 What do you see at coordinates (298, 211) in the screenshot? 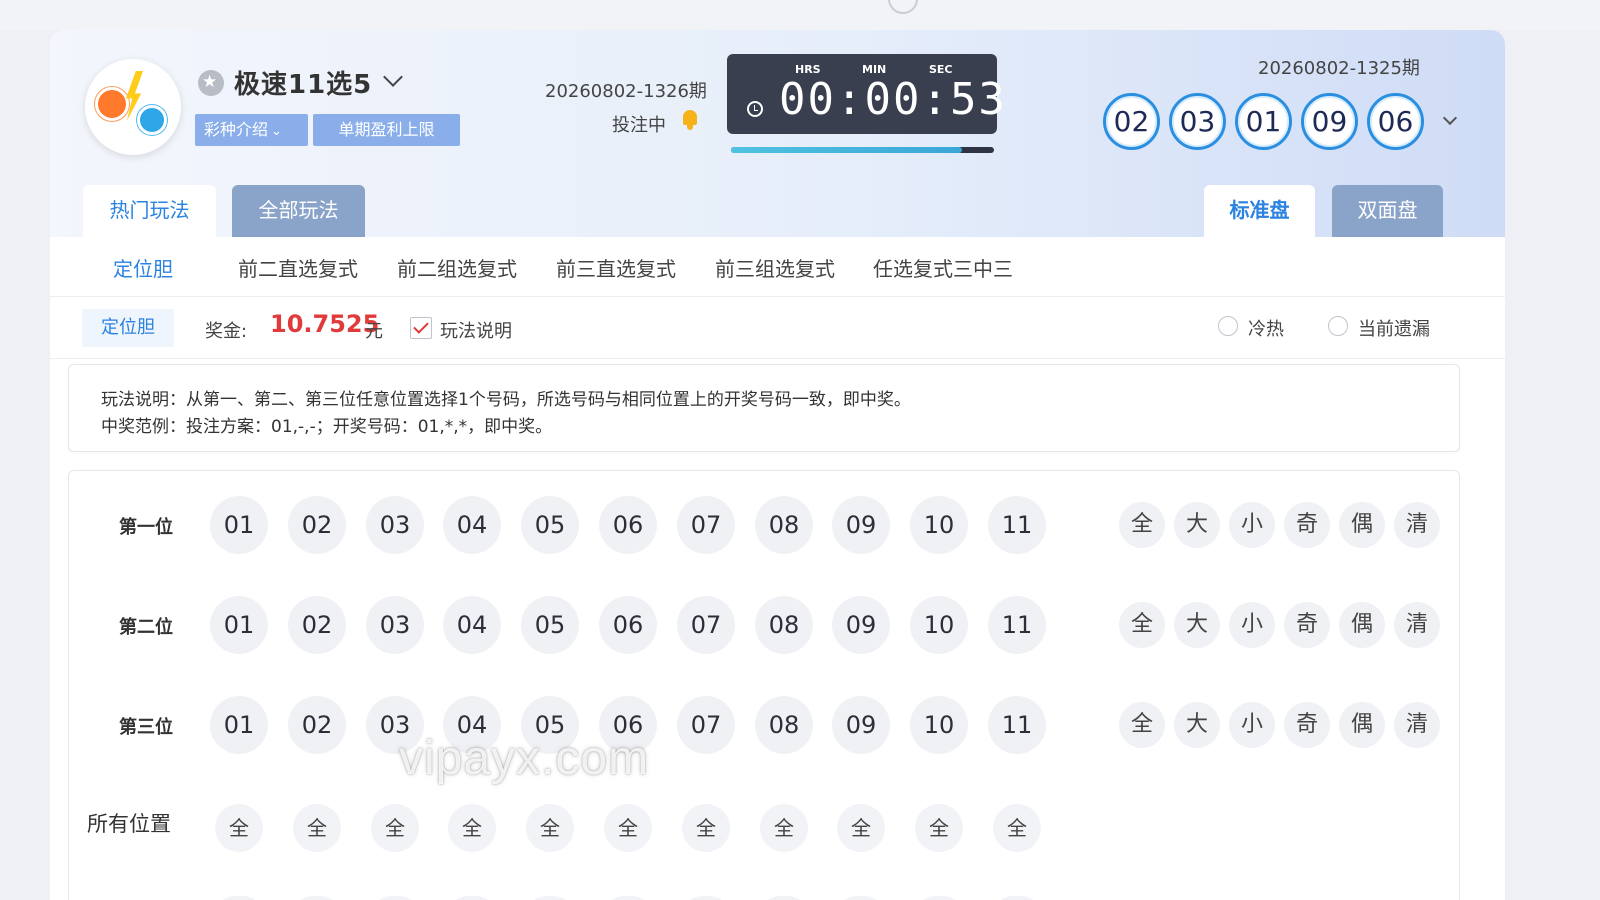
I see `tab-all-plays: 全部玩法` at bounding box center [298, 211].